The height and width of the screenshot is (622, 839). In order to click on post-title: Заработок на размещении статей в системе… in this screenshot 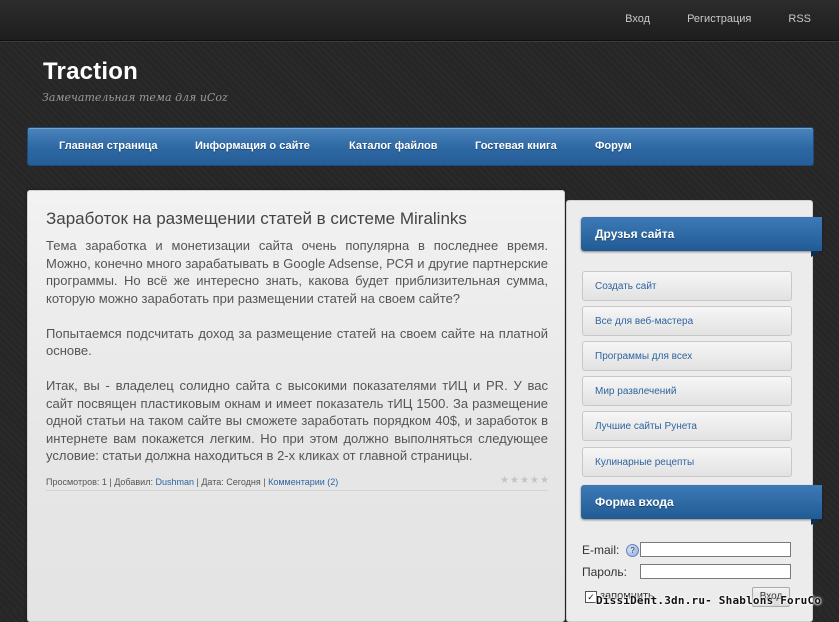, I will do `click(256, 219)`.